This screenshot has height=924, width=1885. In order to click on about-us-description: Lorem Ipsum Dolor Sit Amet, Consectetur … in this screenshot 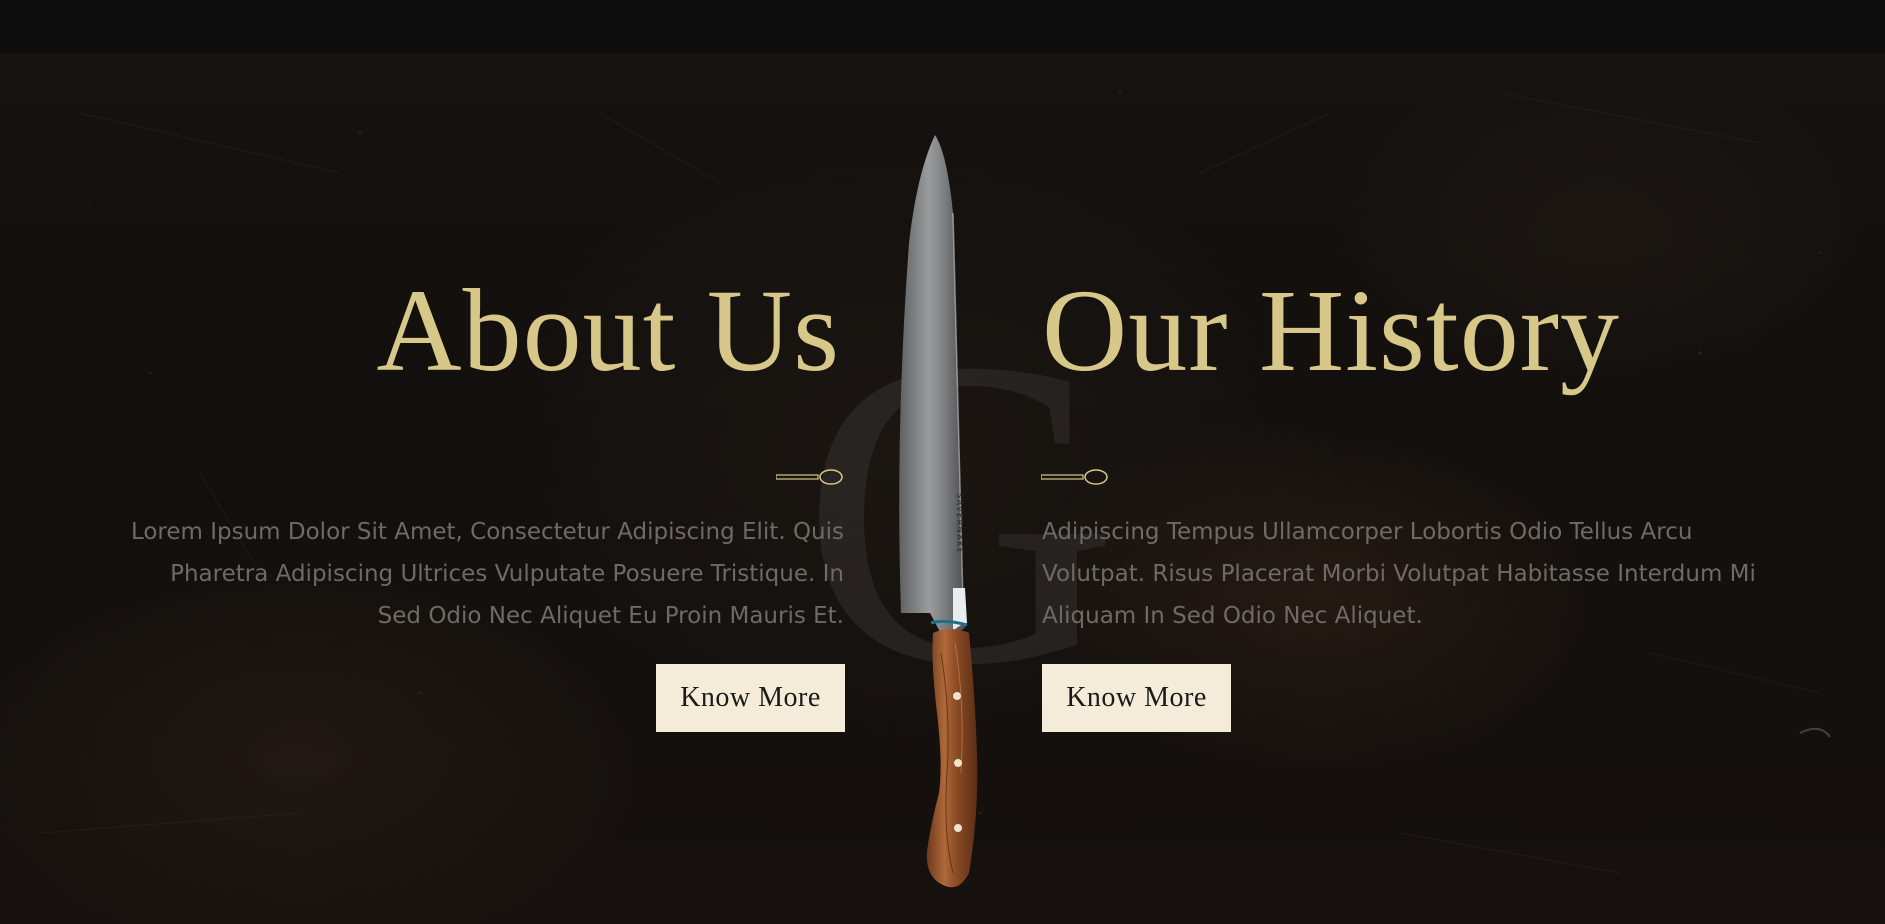, I will do `click(487, 574)`.